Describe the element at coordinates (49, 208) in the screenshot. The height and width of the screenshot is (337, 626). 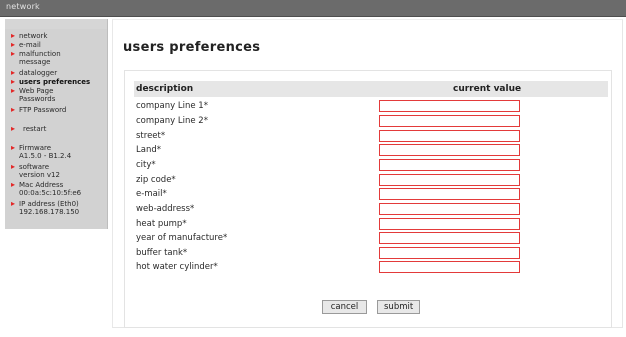
I see `sidebar-info-label: IP address (Eth0) 192.168.178.150` at that location.